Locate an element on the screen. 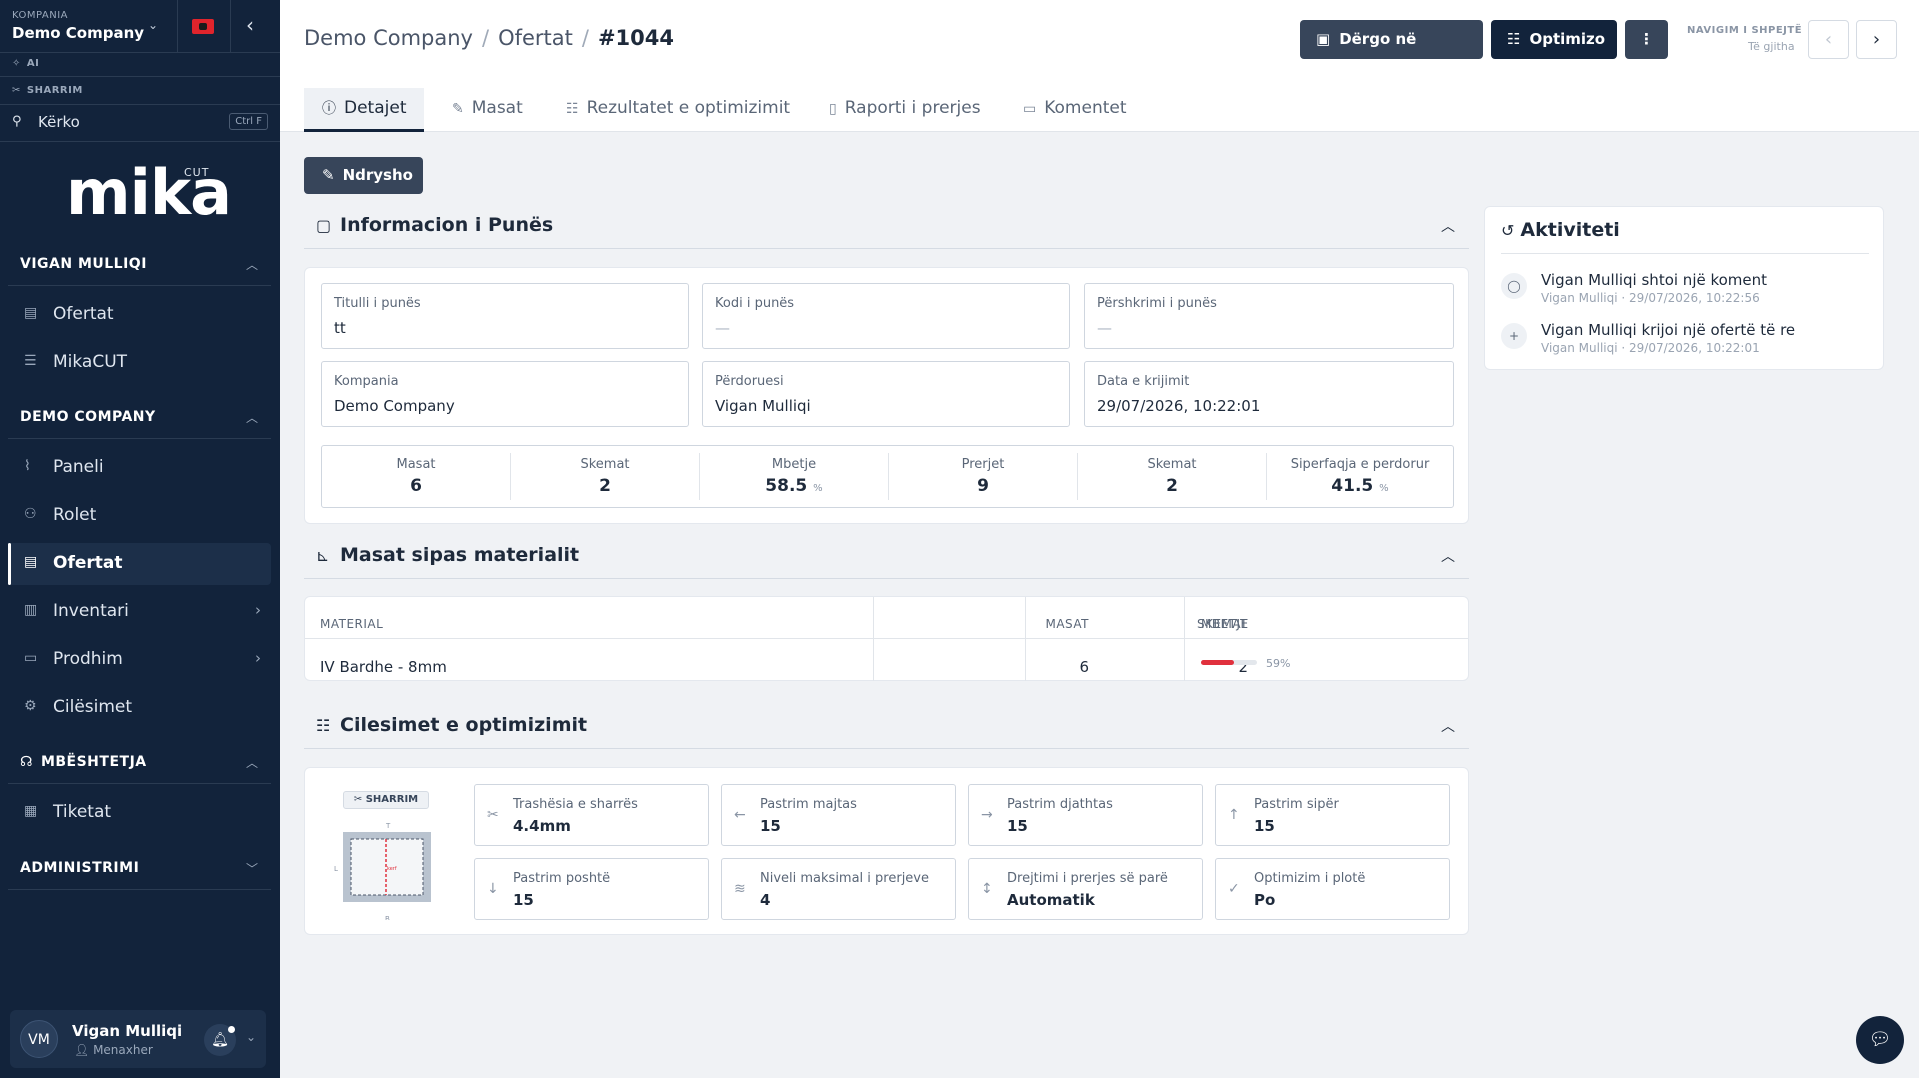 This screenshot has height=1078, width=1919. stat-label: Siperfaqja e perdorur is located at coordinates (1360, 464).